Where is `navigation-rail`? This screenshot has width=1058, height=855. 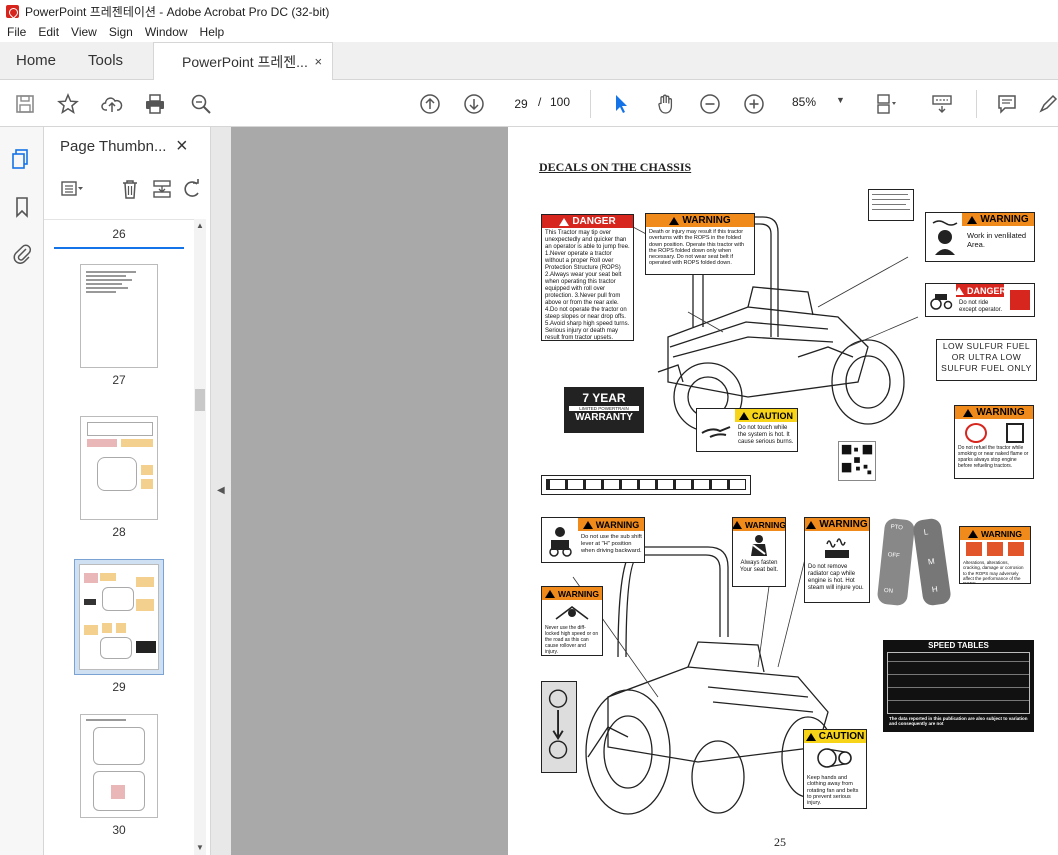
navigation-rail is located at coordinates (22, 491).